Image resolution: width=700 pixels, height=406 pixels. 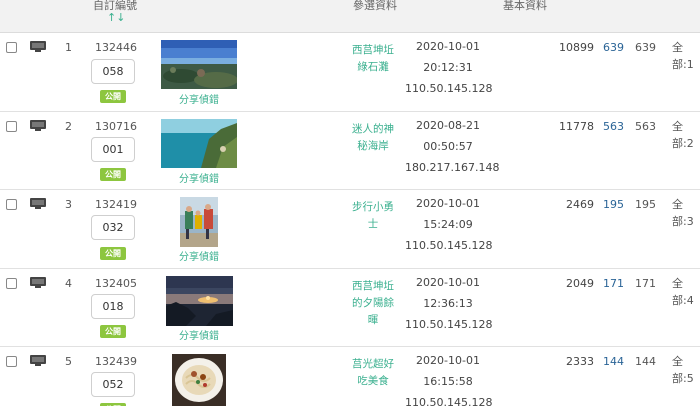 I want to click on entry-time: 15:24:09, so click(x=448, y=224).